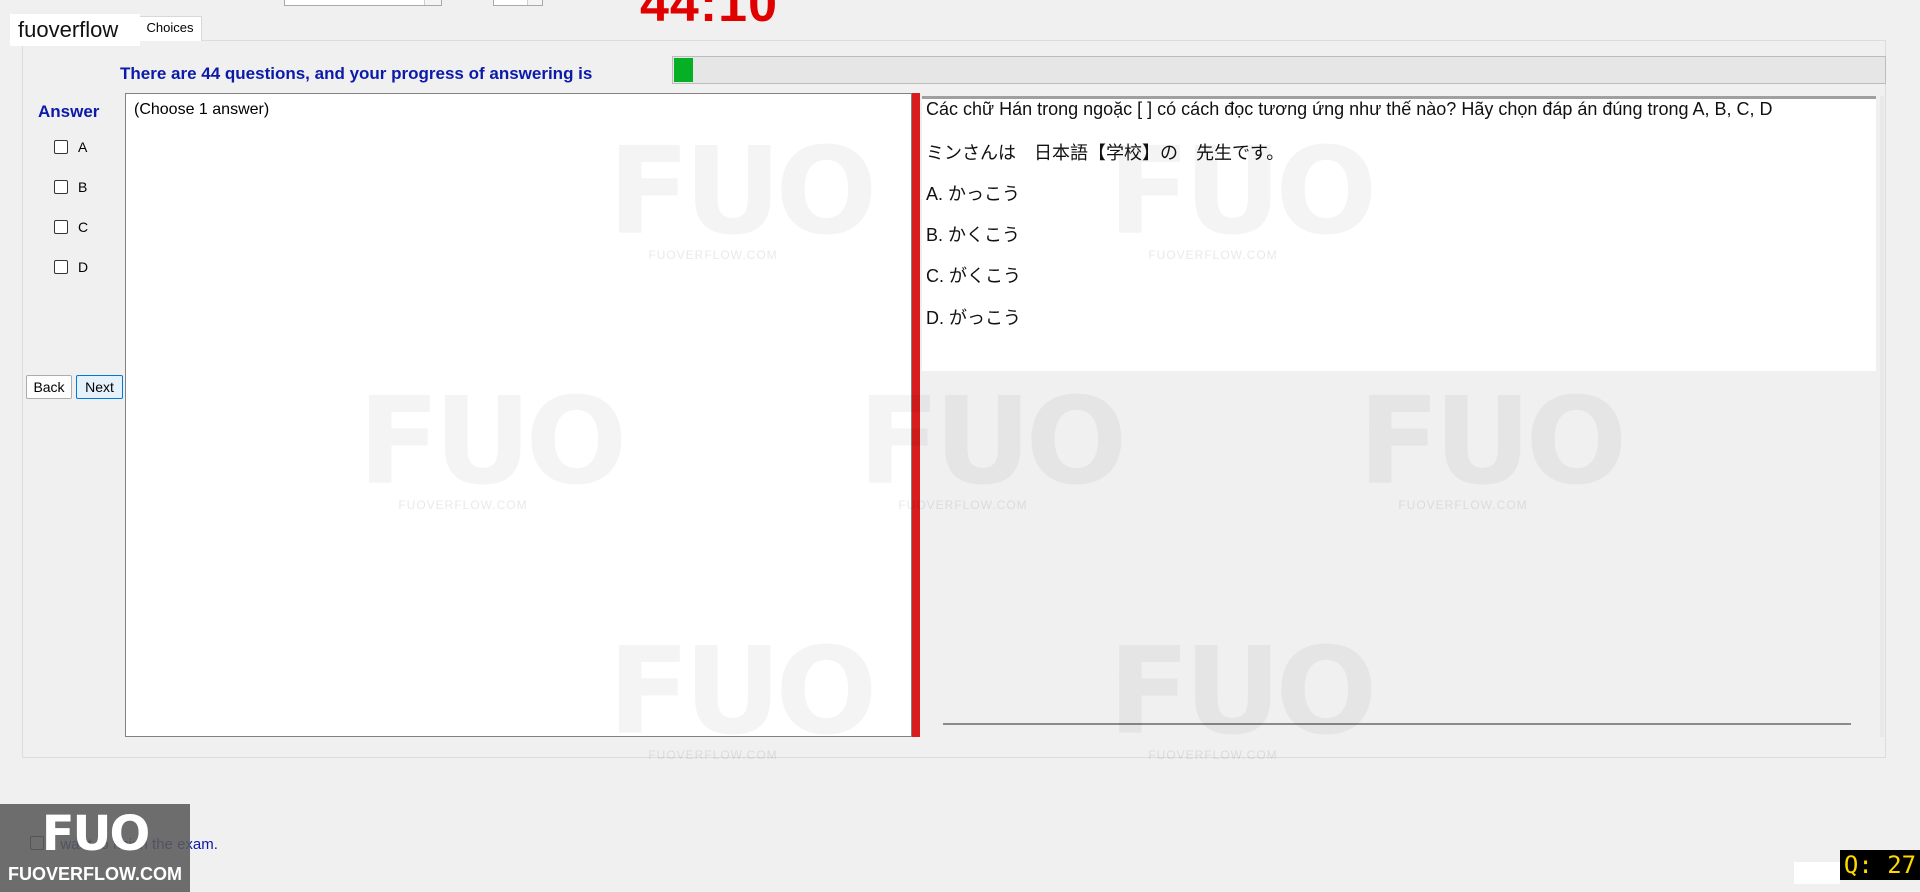 The image size is (1920, 892). Describe the element at coordinates (916, 415) in the screenshot. I see `panel-splitter` at that location.